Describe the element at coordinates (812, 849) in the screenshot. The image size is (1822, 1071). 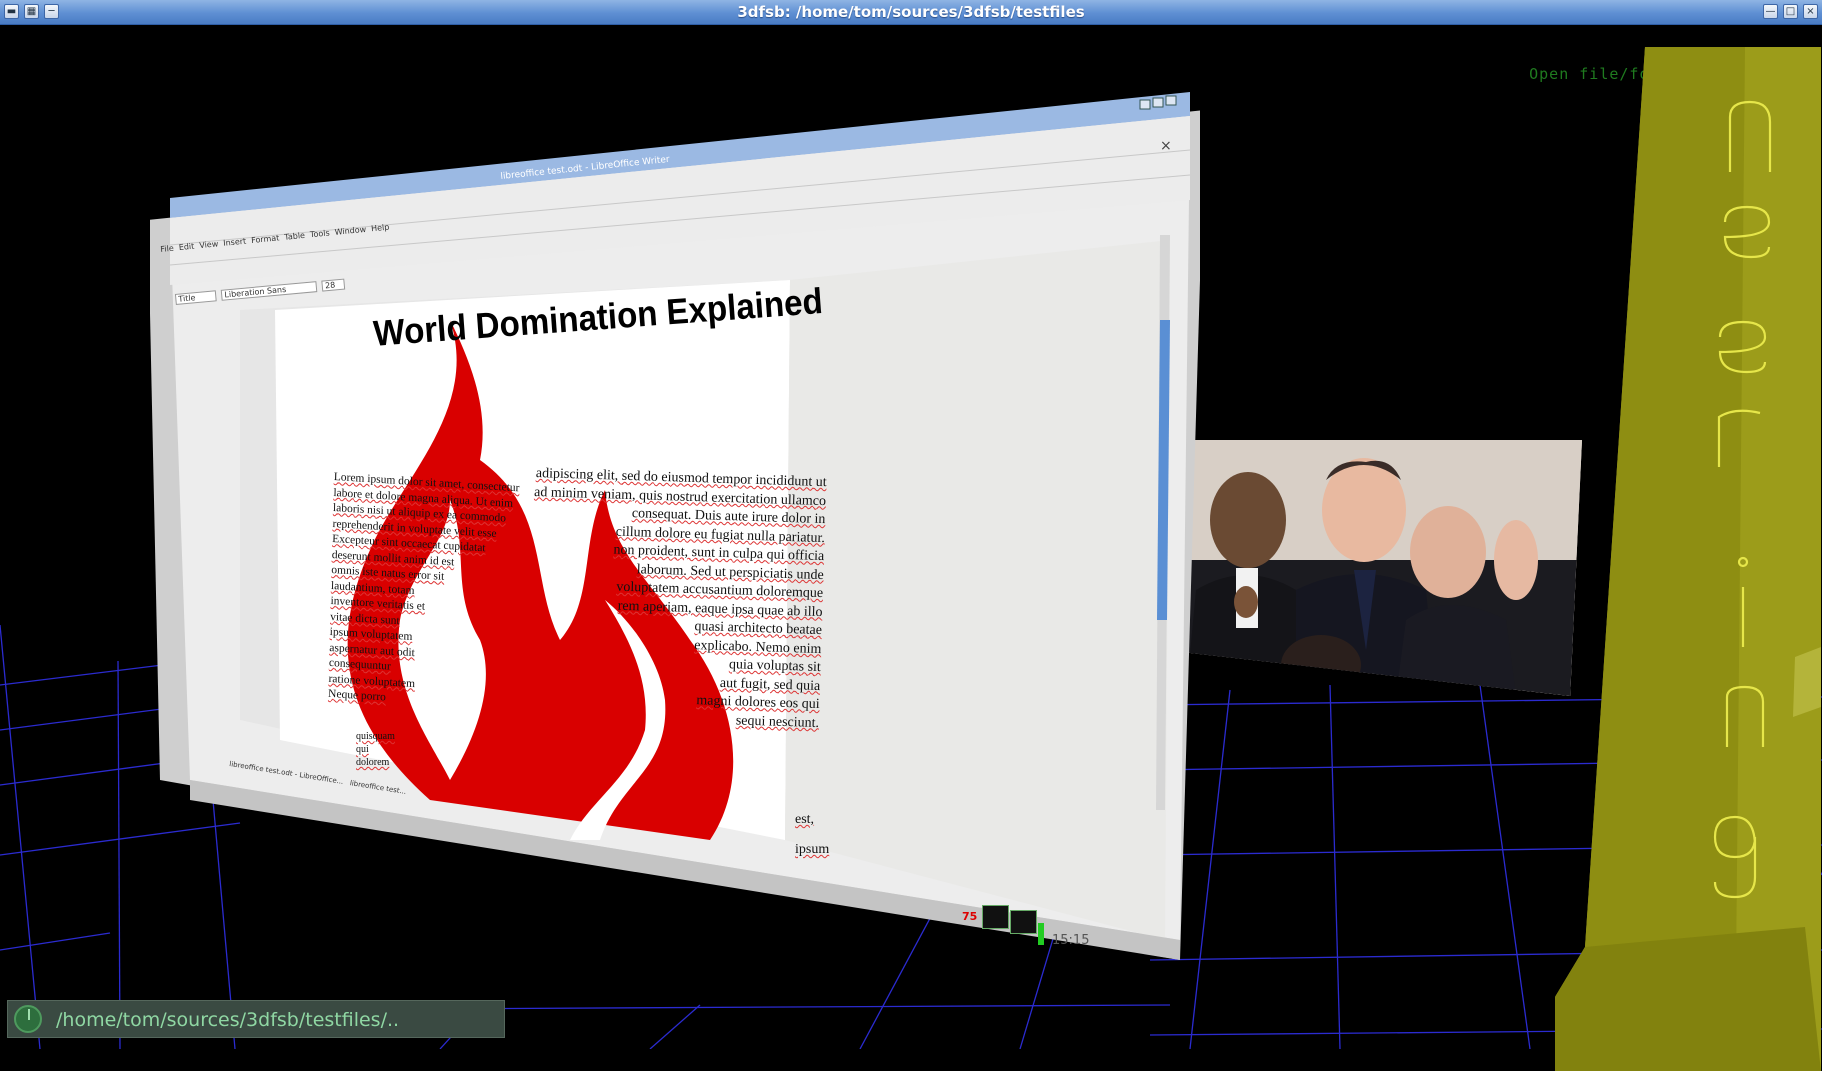
I see `text-line: ipsum` at that location.